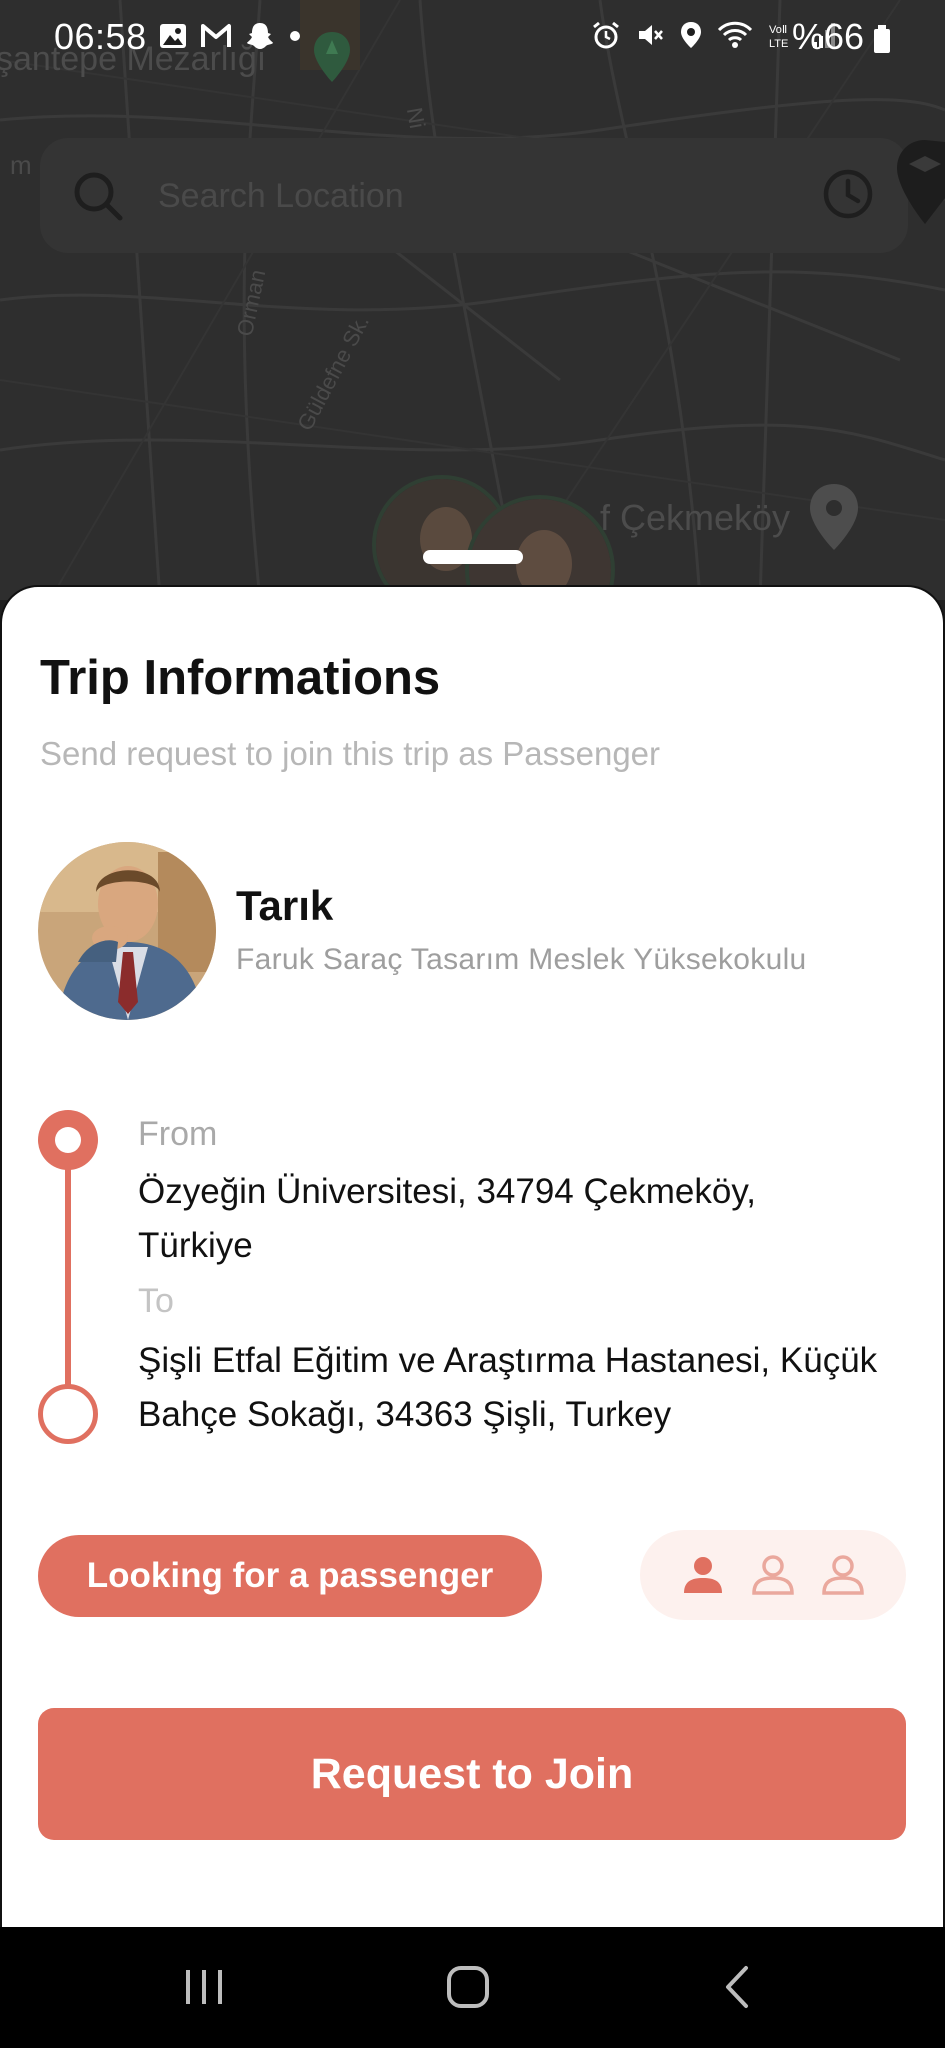  I want to click on history-icon, so click(848, 194).